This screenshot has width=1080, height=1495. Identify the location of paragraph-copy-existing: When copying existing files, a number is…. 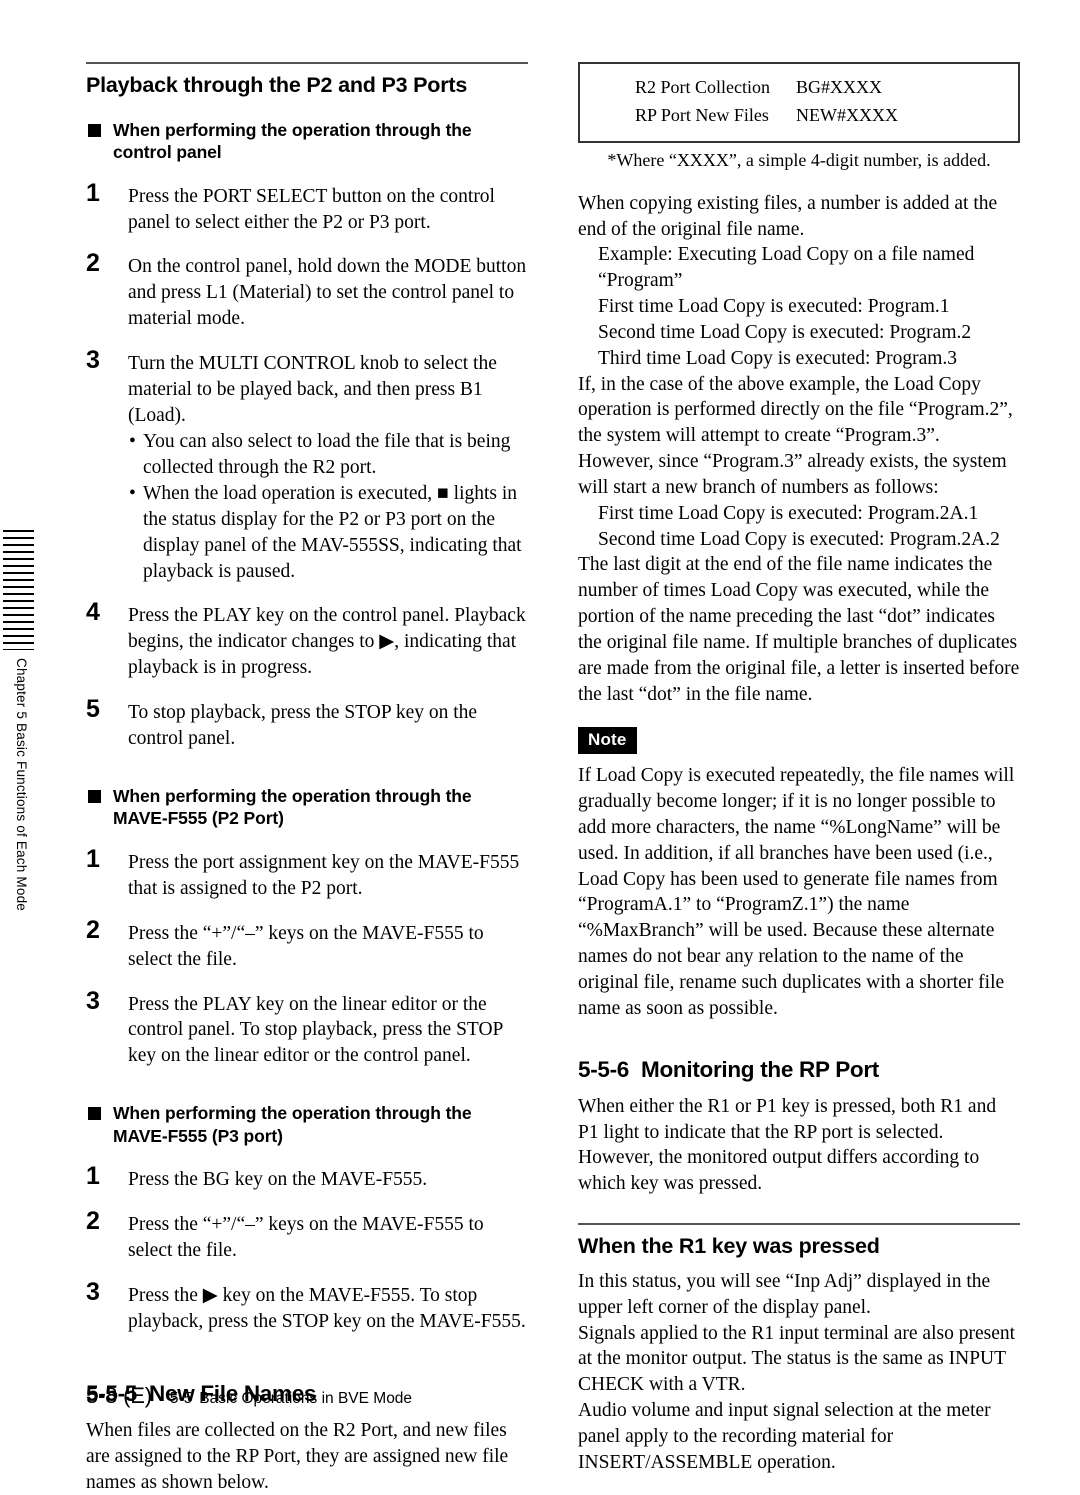
(788, 216).